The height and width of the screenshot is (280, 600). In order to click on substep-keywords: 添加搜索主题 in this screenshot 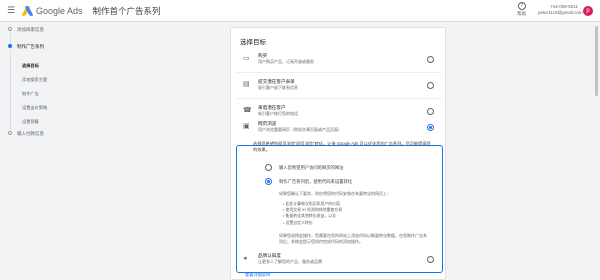, I will do `click(34, 80)`.